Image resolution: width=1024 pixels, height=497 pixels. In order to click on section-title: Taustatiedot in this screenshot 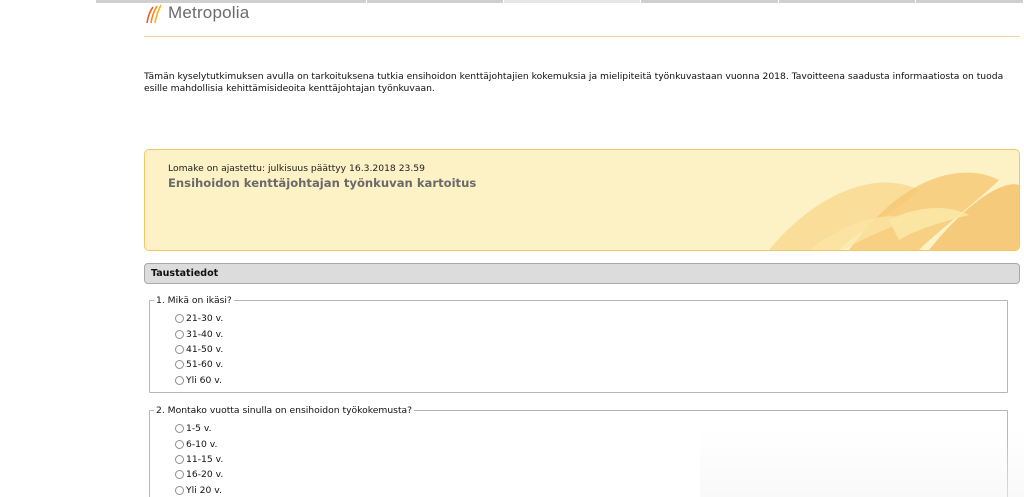, I will do `click(185, 273)`.